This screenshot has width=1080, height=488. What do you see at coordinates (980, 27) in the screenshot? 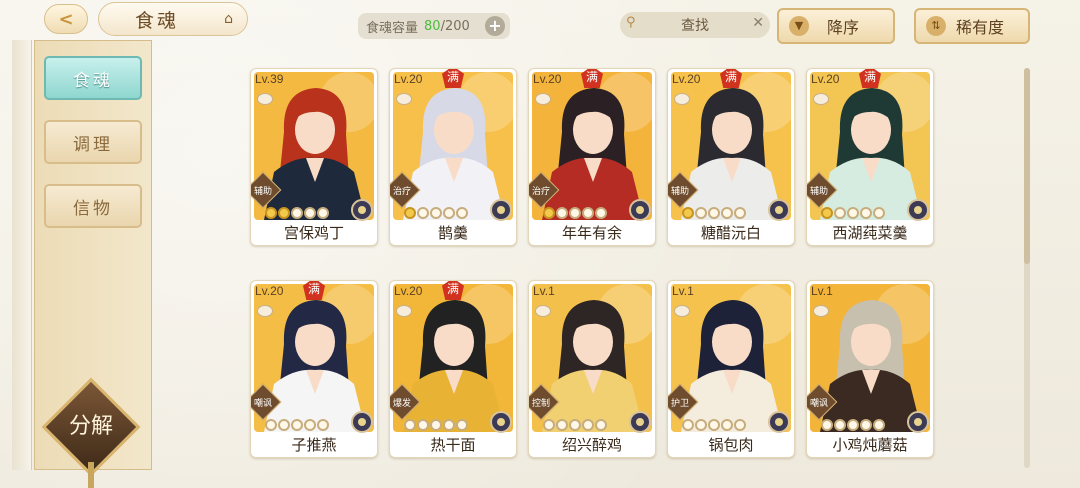
I see `sort-key-label: 稀有度` at bounding box center [980, 27].